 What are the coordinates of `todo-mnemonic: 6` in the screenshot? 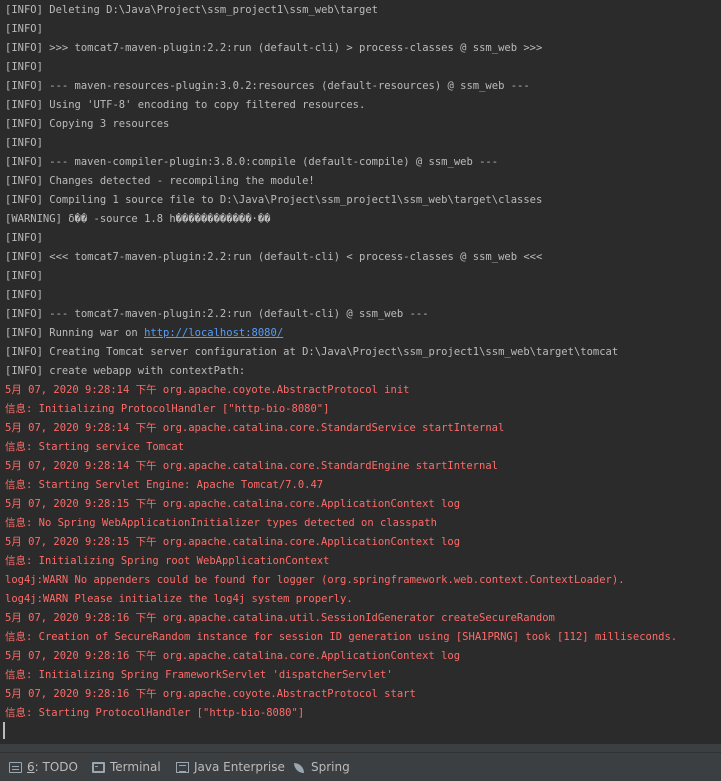 It's located at (31, 767).